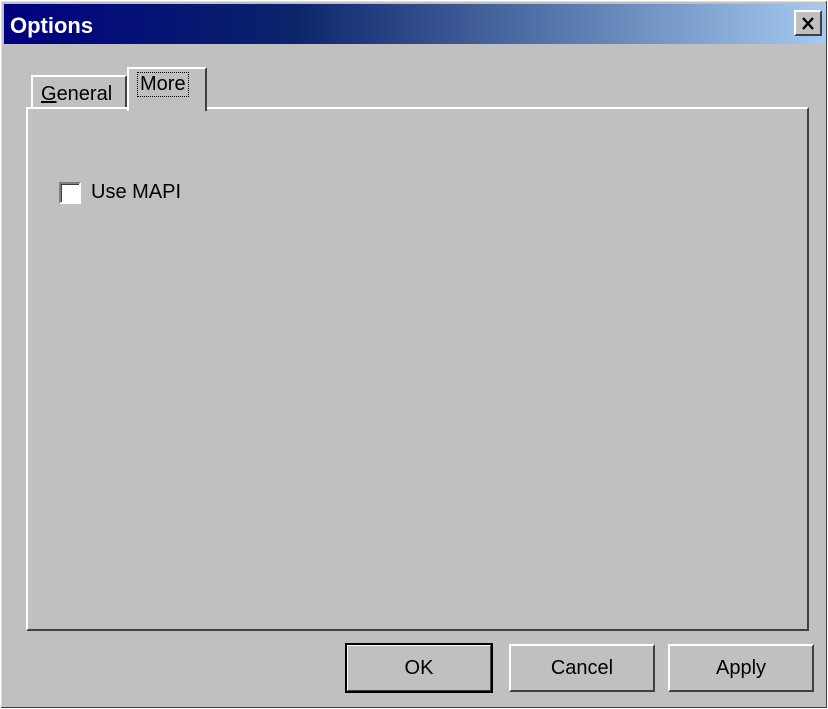  I want to click on use-mapi-label: Use MAPI, so click(136, 192).